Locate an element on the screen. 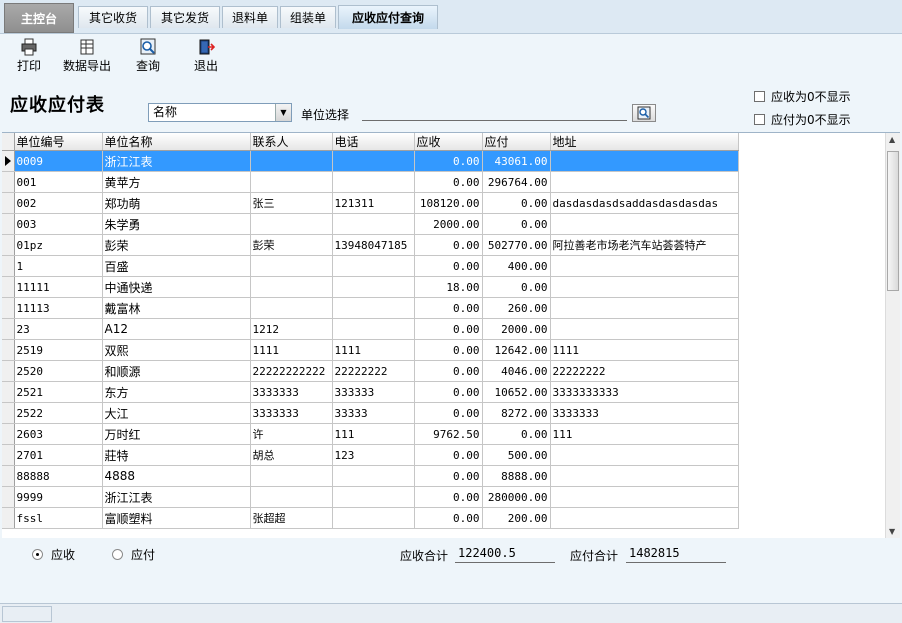 This screenshot has height=623, width=902. cell-address: 22222222 is located at coordinates (644, 371).